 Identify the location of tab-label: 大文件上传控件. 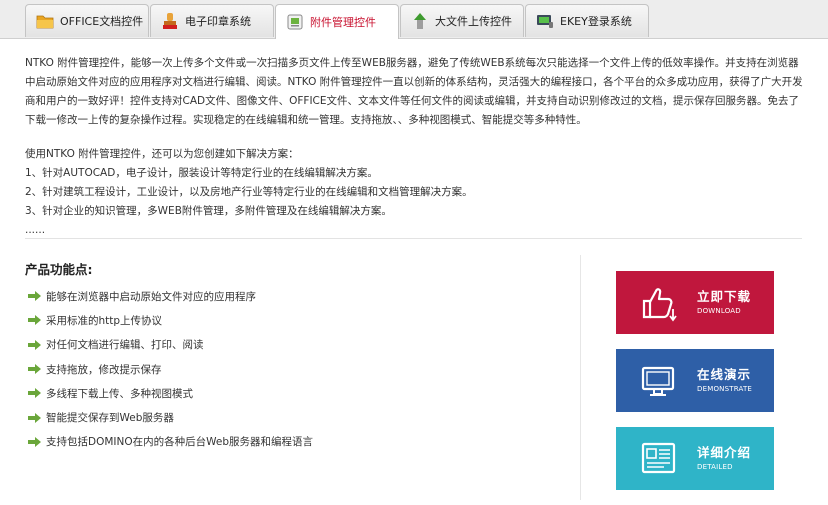
(473, 21).